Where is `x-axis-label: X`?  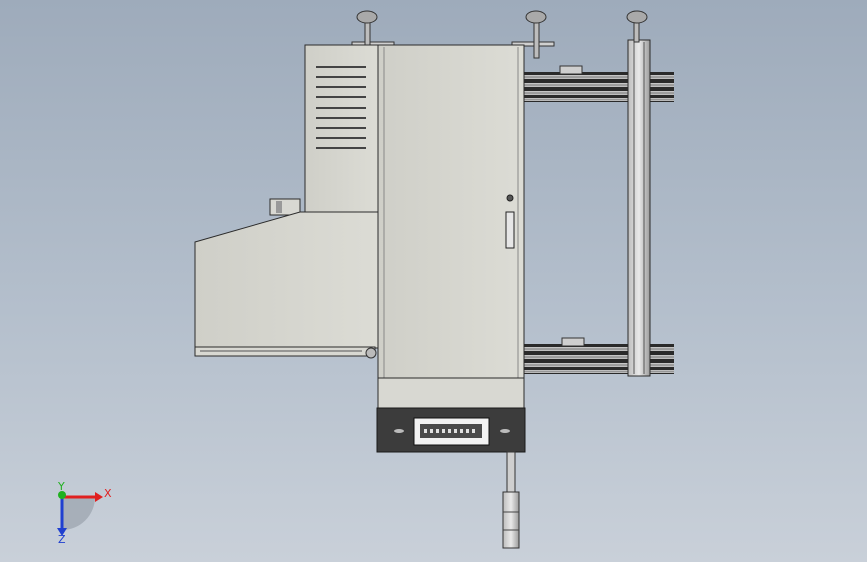
x-axis-label: X is located at coordinates (108, 493).